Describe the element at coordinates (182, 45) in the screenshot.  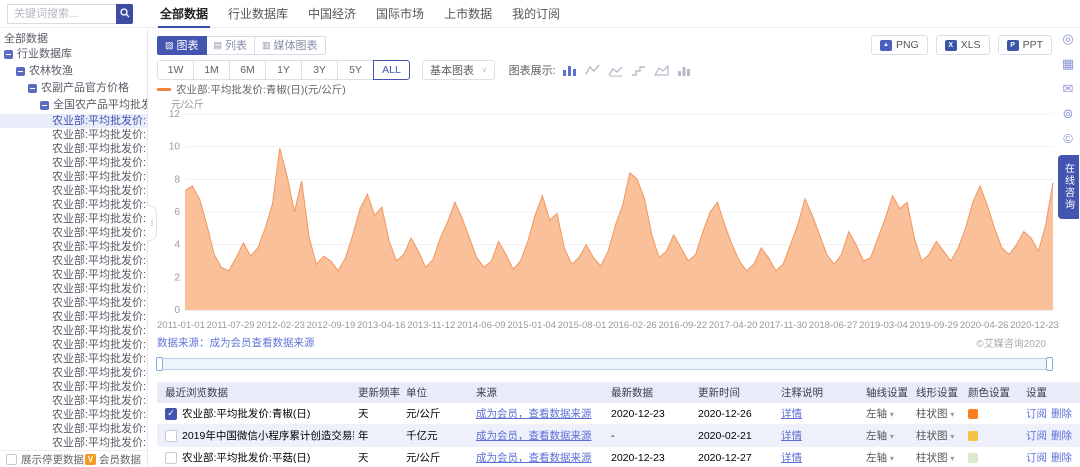
I see `view-button-图表: ▨ 图表` at that location.